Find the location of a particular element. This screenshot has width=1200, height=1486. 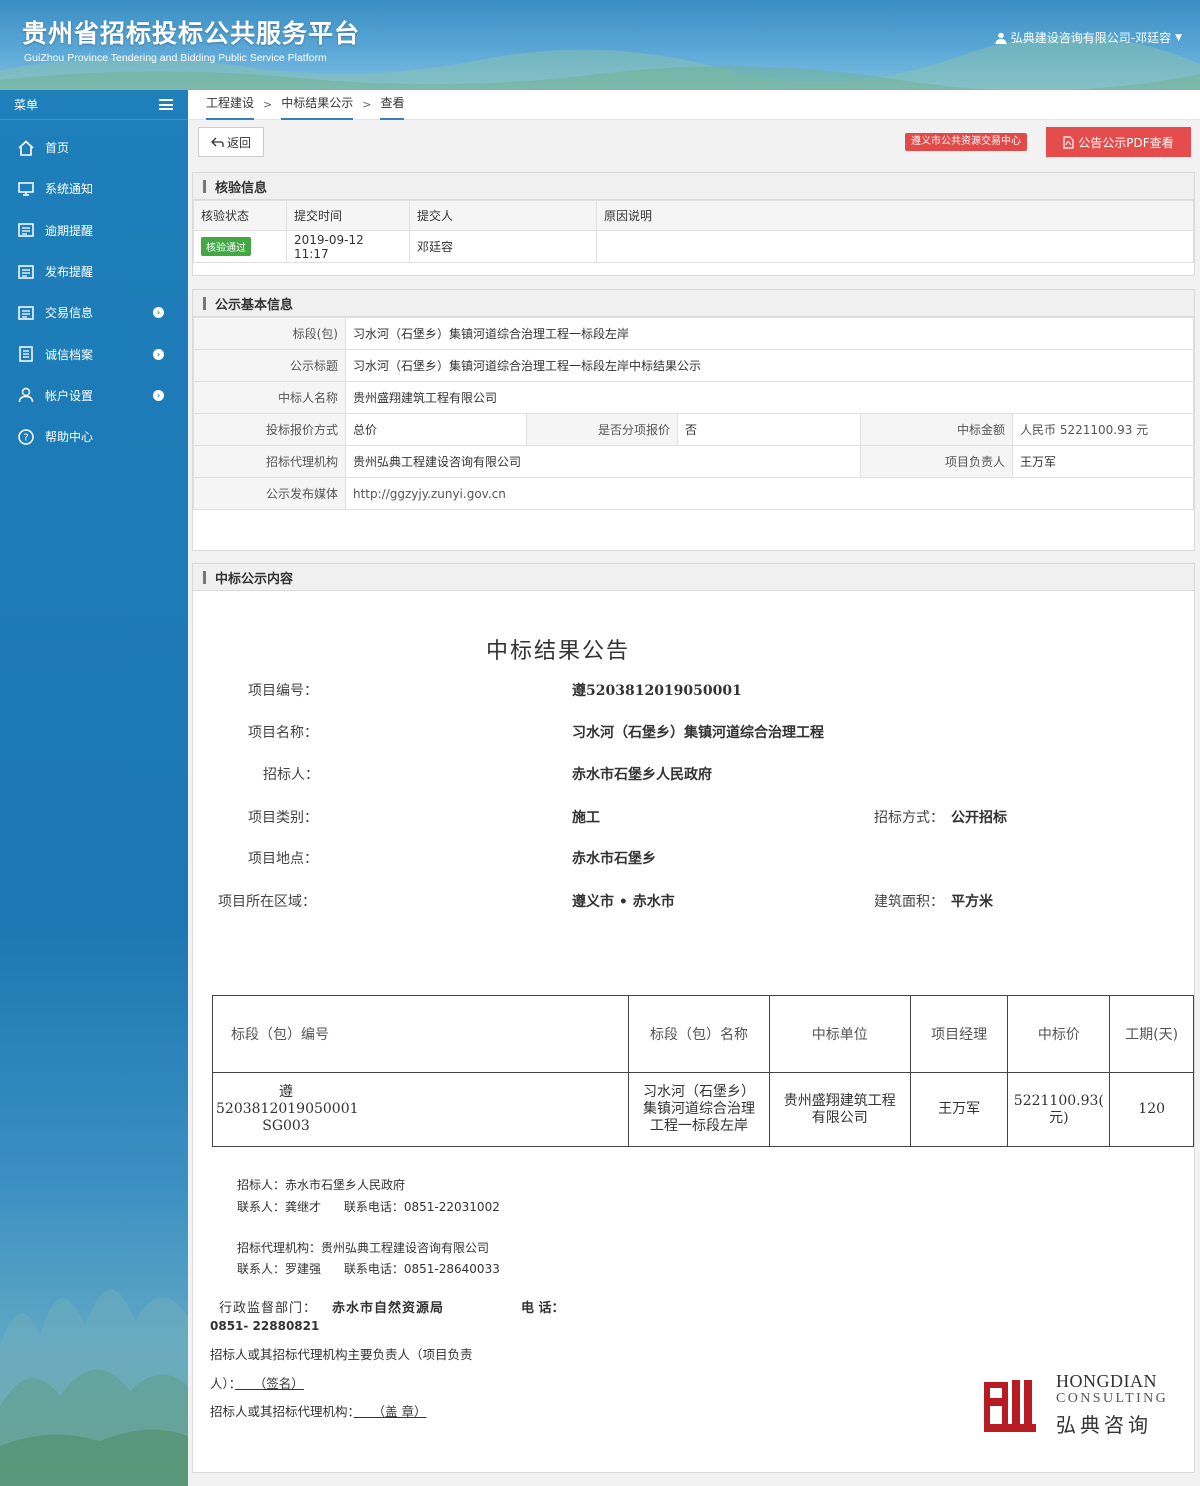

field-value: 否 is located at coordinates (769, 429).